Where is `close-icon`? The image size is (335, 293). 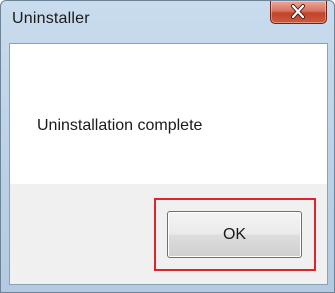 close-icon is located at coordinates (298, 11).